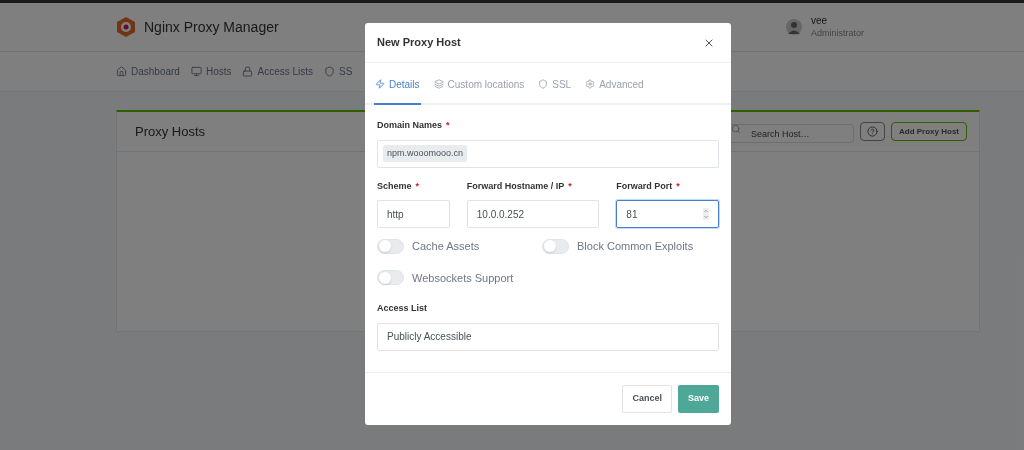  What do you see at coordinates (698, 399) in the screenshot?
I see `save-button: Save` at bounding box center [698, 399].